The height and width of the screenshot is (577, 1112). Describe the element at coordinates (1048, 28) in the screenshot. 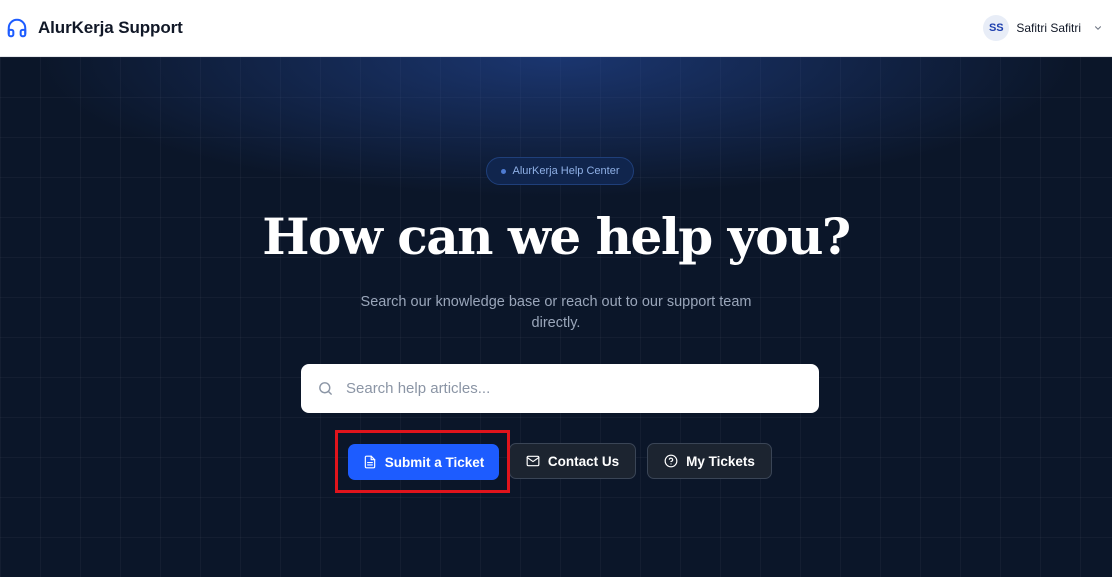

I see `user-name: Safitri Safitri` at that location.